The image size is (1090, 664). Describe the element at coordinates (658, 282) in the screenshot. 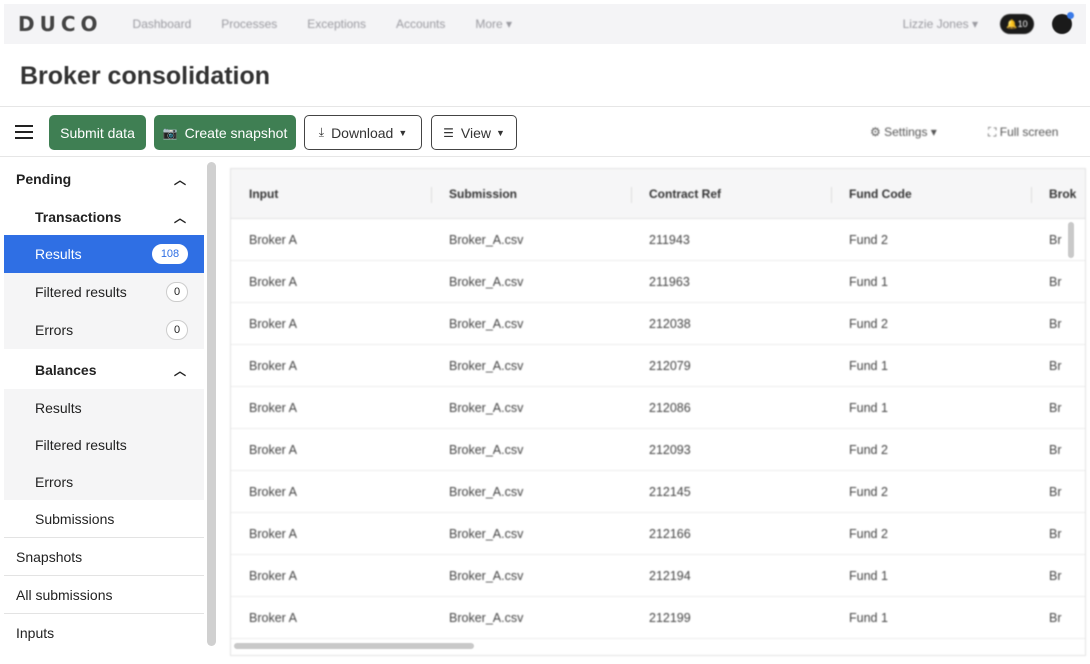

I see `table-row: Broker A Broker_A.csv 211963 Fund 1 Br` at that location.